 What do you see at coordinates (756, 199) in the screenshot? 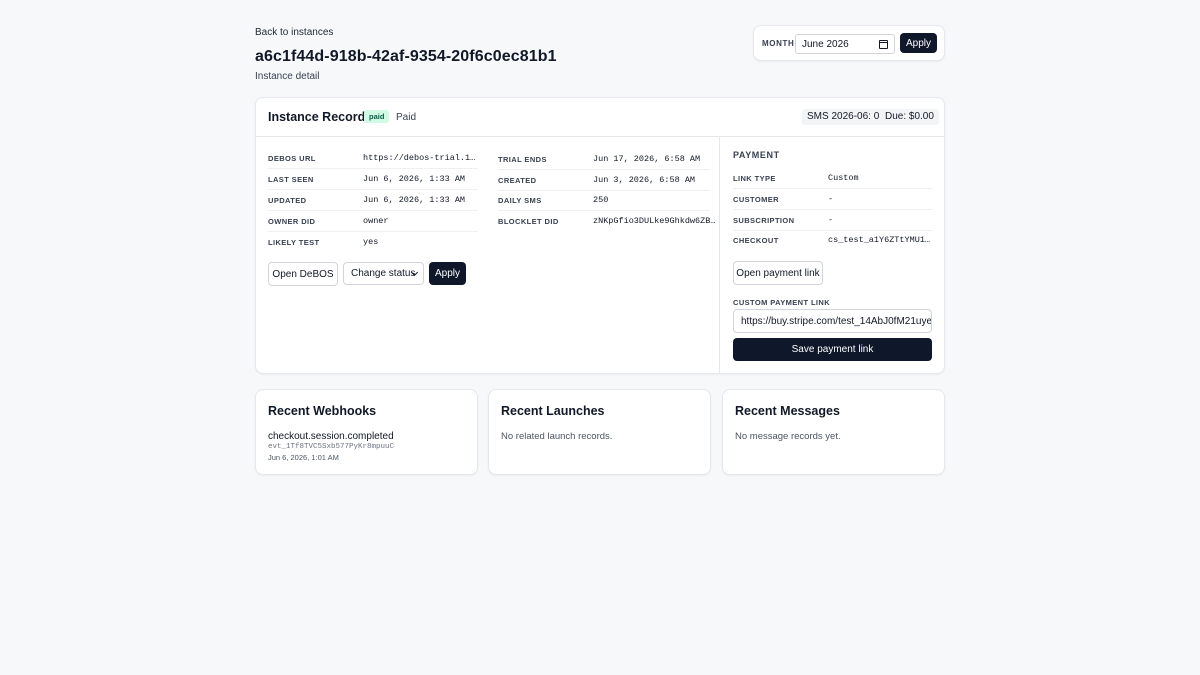
I see `field-key: CUSTOMER` at bounding box center [756, 199].